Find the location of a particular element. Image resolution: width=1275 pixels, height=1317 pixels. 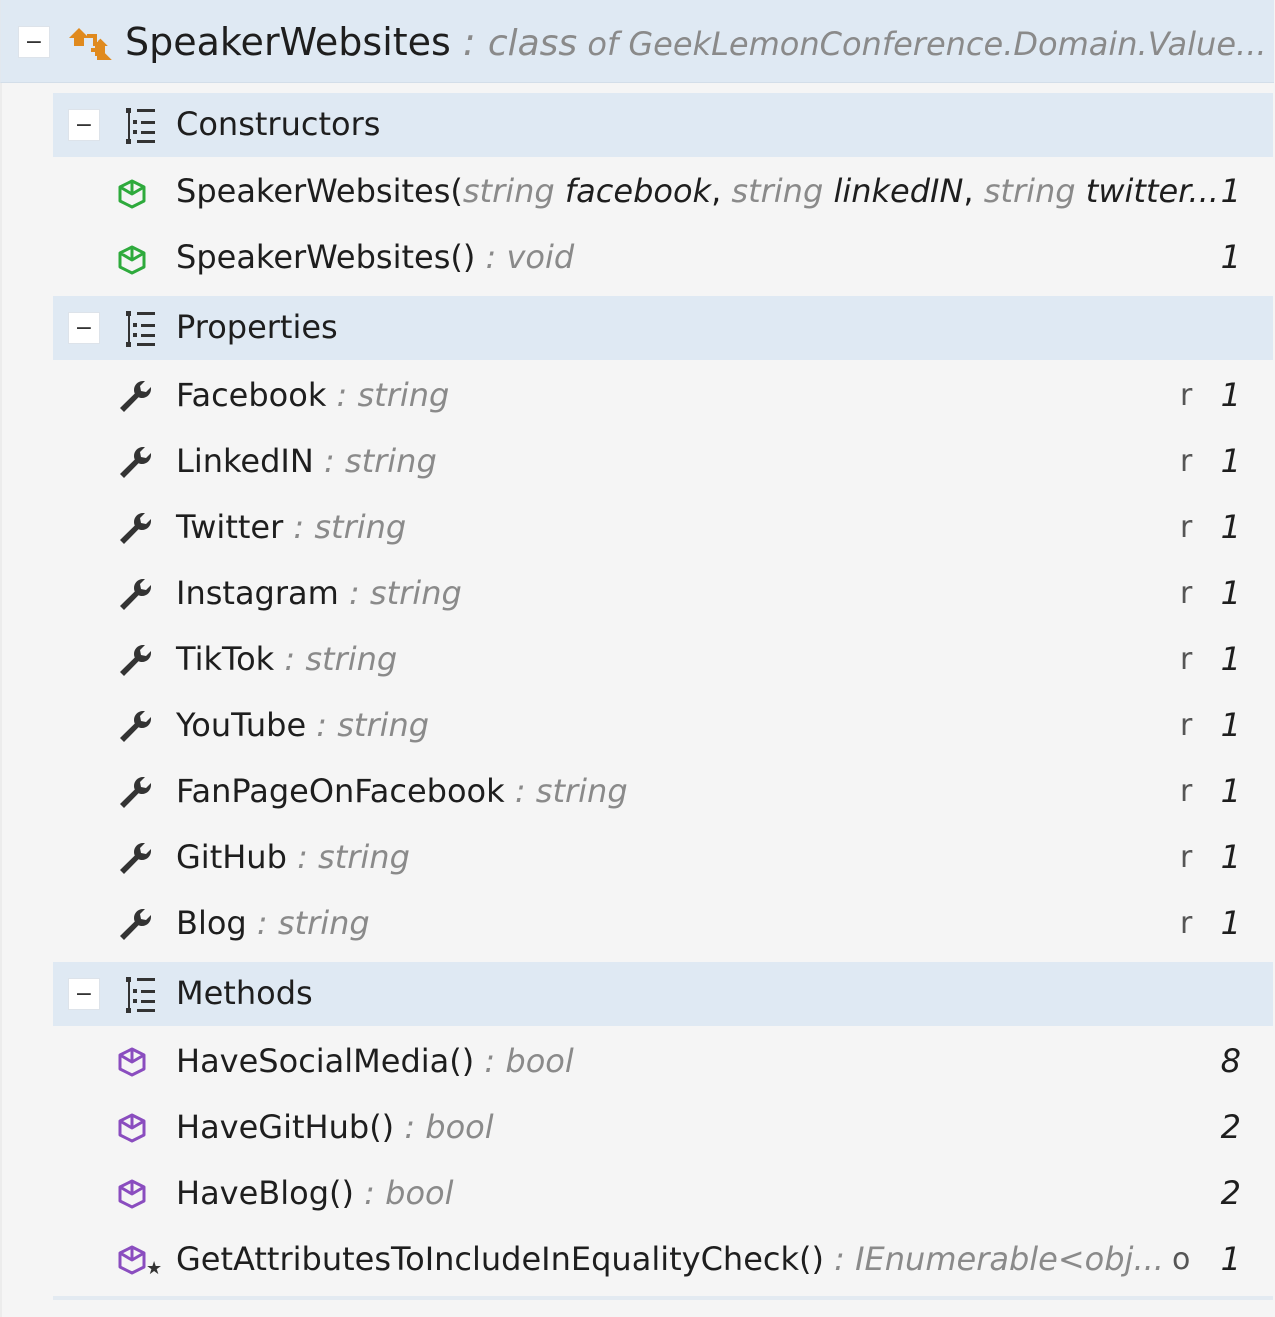

method-return-type: : bool is located at coordinates (524, 1061).